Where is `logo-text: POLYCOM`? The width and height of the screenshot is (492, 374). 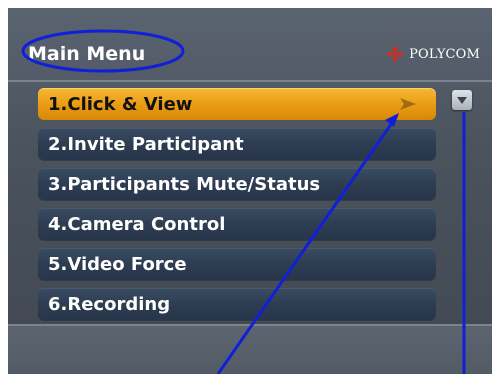 logo-text: POLYCOM is located at coordinates (444, 54).